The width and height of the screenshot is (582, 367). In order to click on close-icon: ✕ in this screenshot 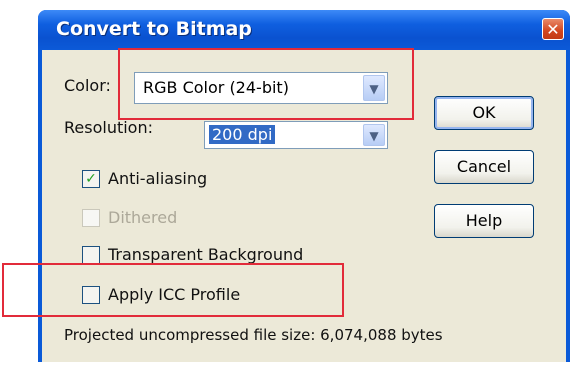, I will do `click(553, 29)`.